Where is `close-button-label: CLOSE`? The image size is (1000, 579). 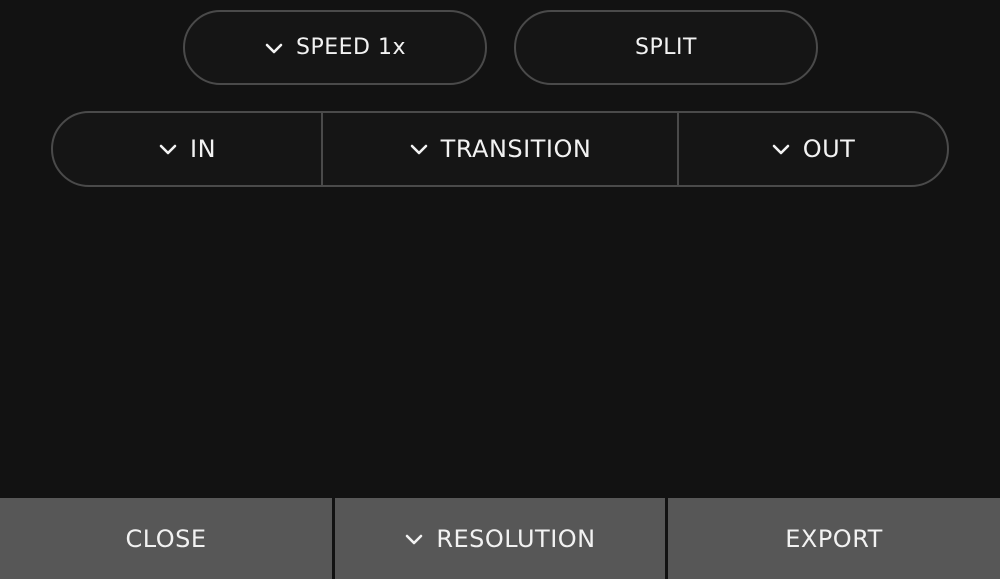 close-button-label: CLOSE is located at coordinates (166, 538).